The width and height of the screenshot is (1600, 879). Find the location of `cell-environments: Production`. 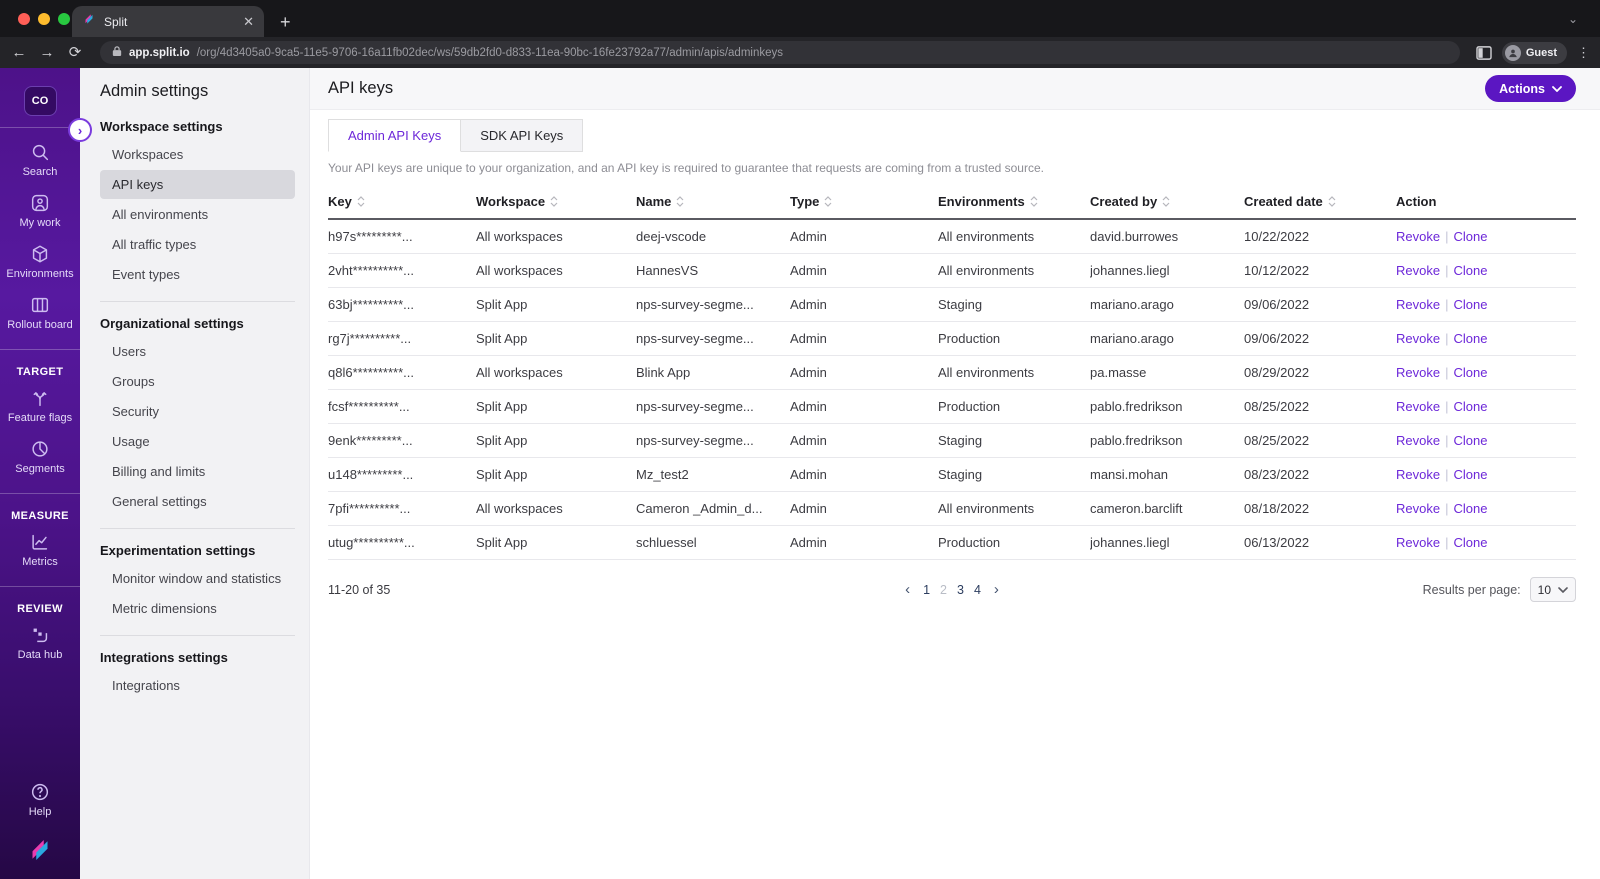

cell-environments: Production is located at coordinates (1014, 542).